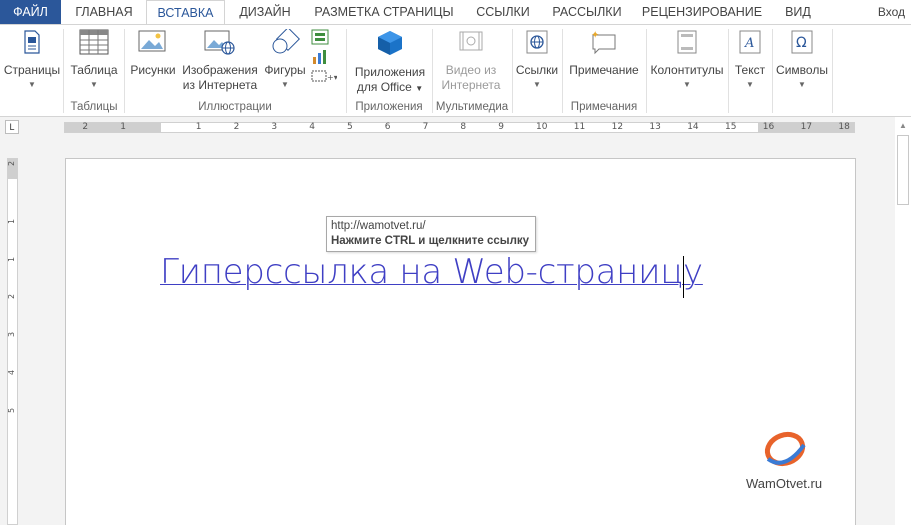 This screenshot has height=525, width=911. I want to click on symbols-button: Ω Символы ▼, so click(802, 59).